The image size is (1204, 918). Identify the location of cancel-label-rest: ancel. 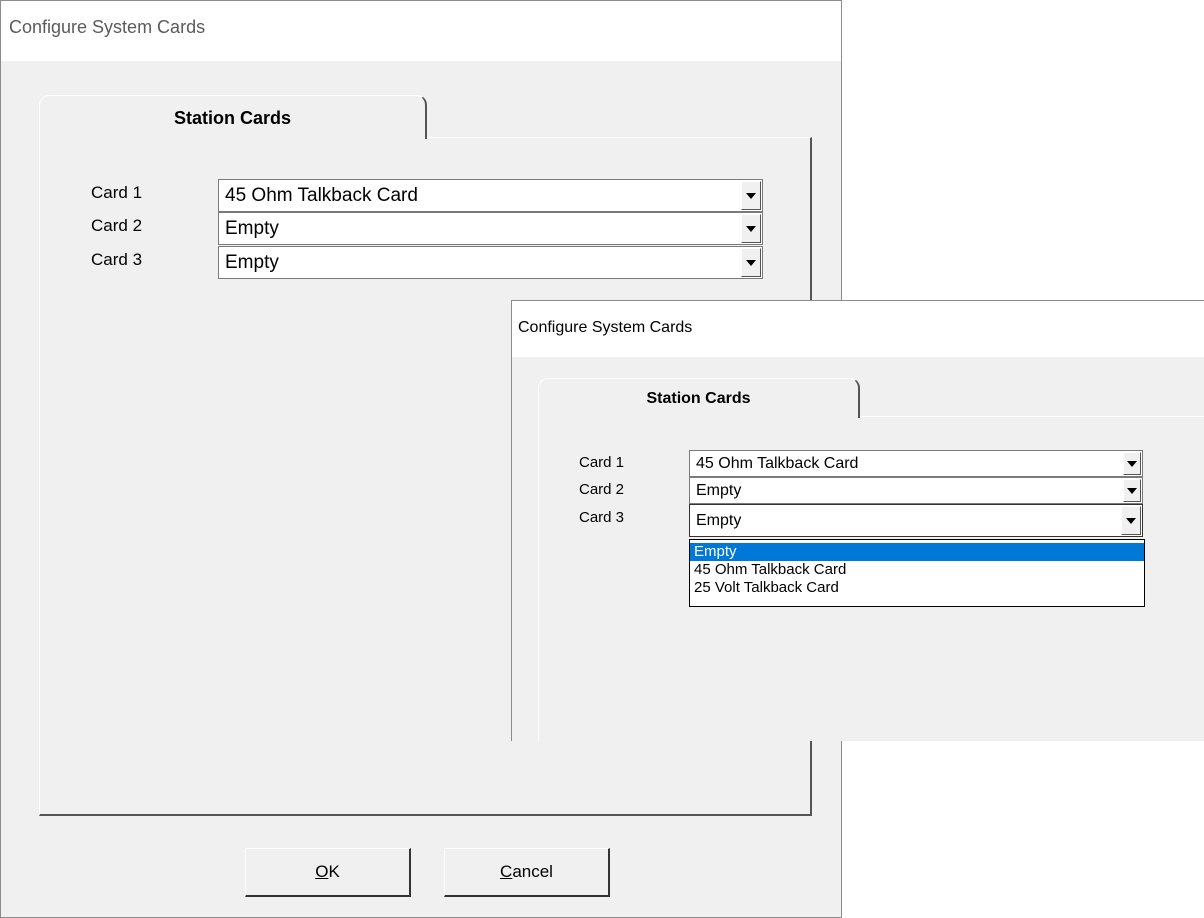
(532, 871).